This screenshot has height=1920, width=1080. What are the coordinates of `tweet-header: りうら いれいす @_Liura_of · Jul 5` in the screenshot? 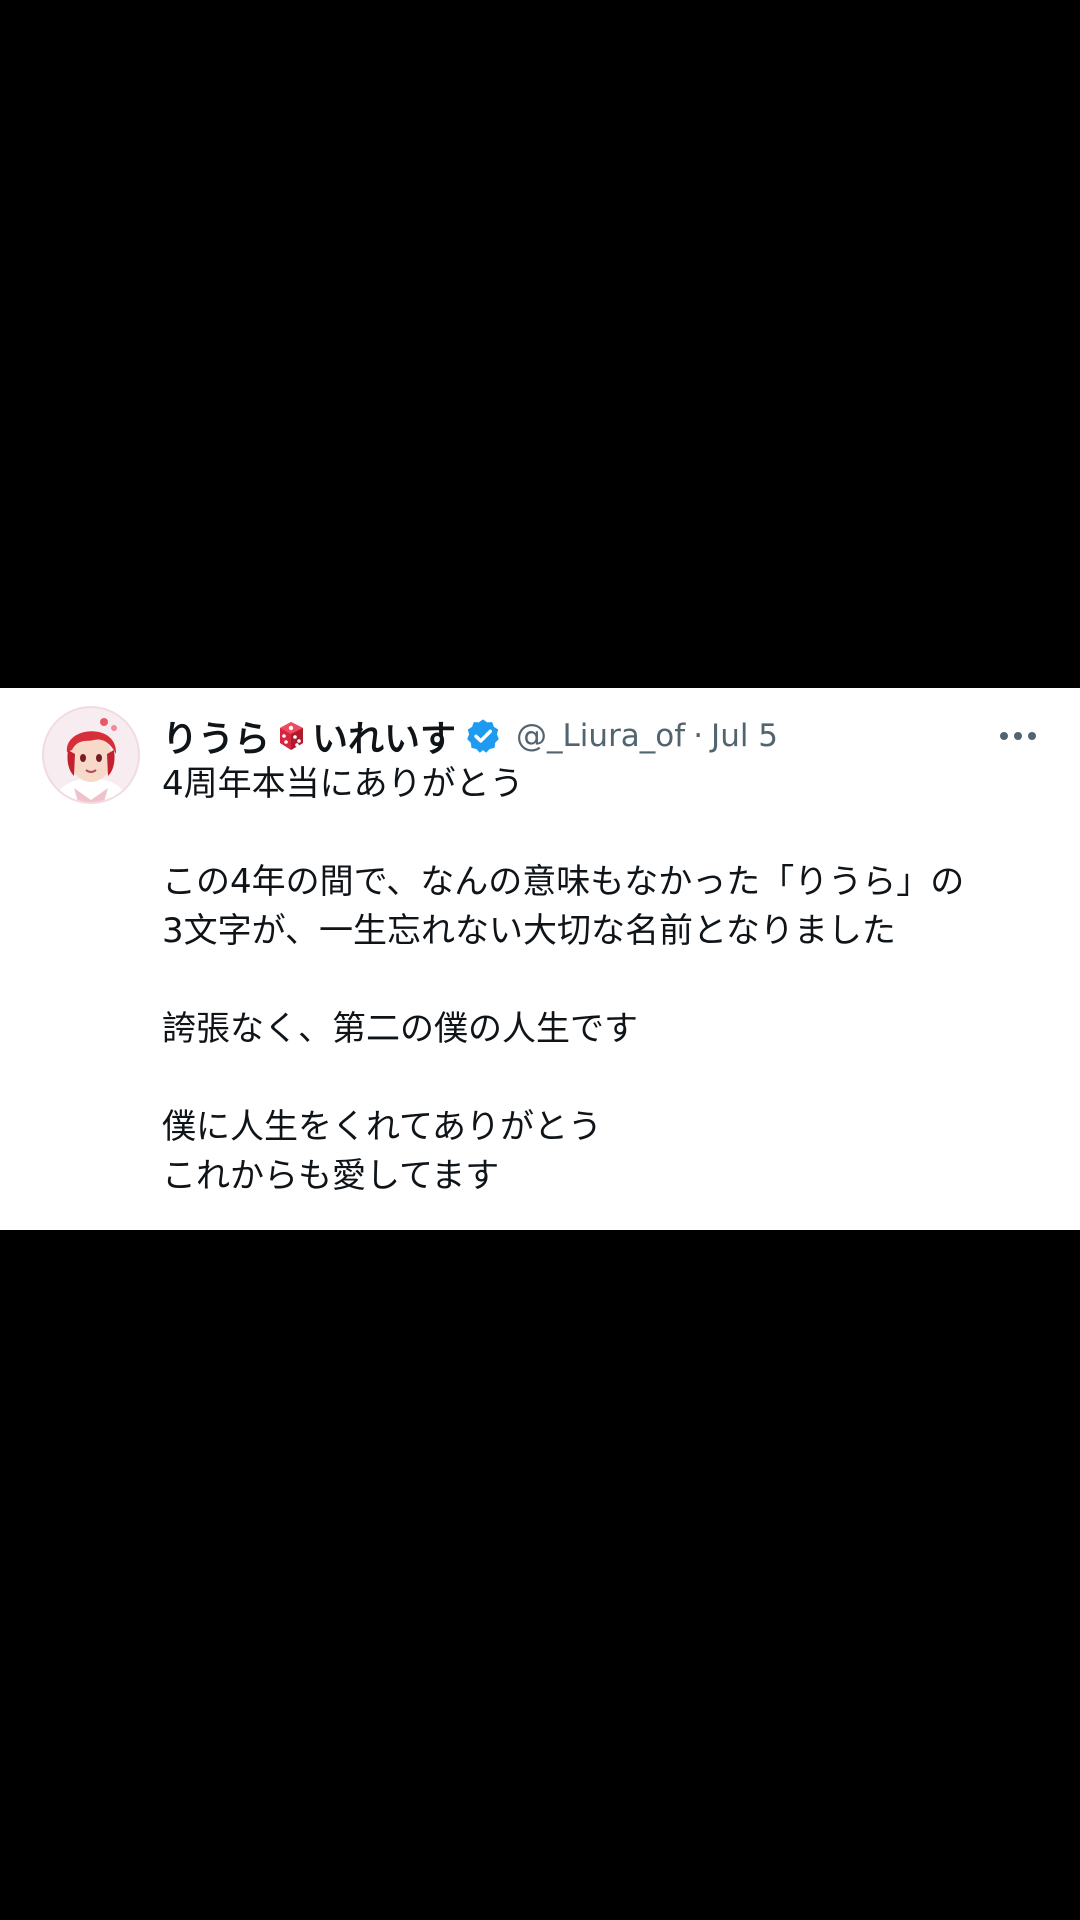 It's located at (602, 736).